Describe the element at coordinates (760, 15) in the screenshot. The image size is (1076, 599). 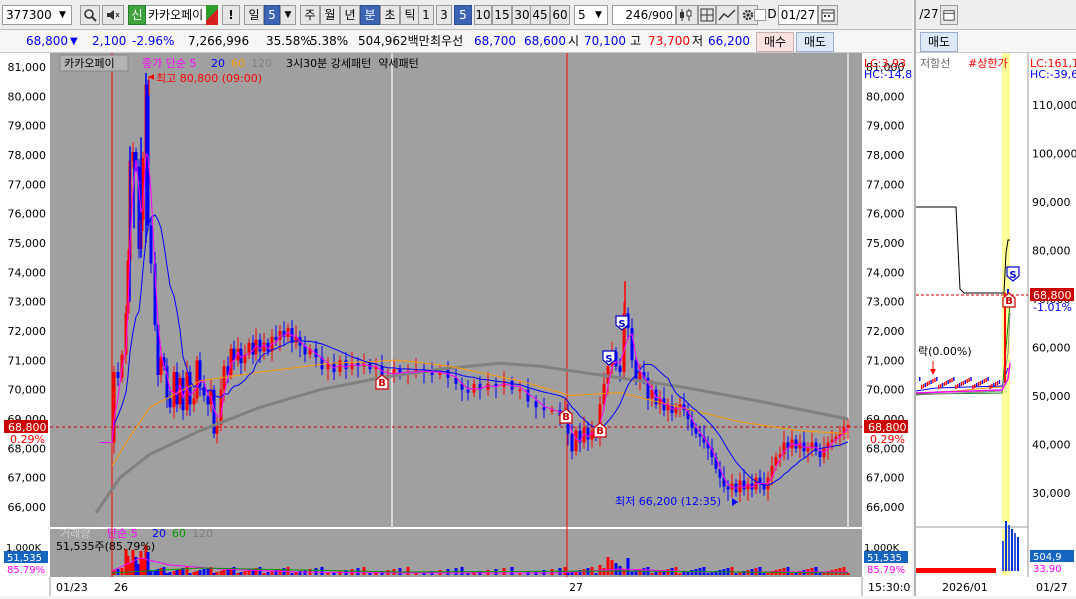
I see `d-checkbox` at that location.